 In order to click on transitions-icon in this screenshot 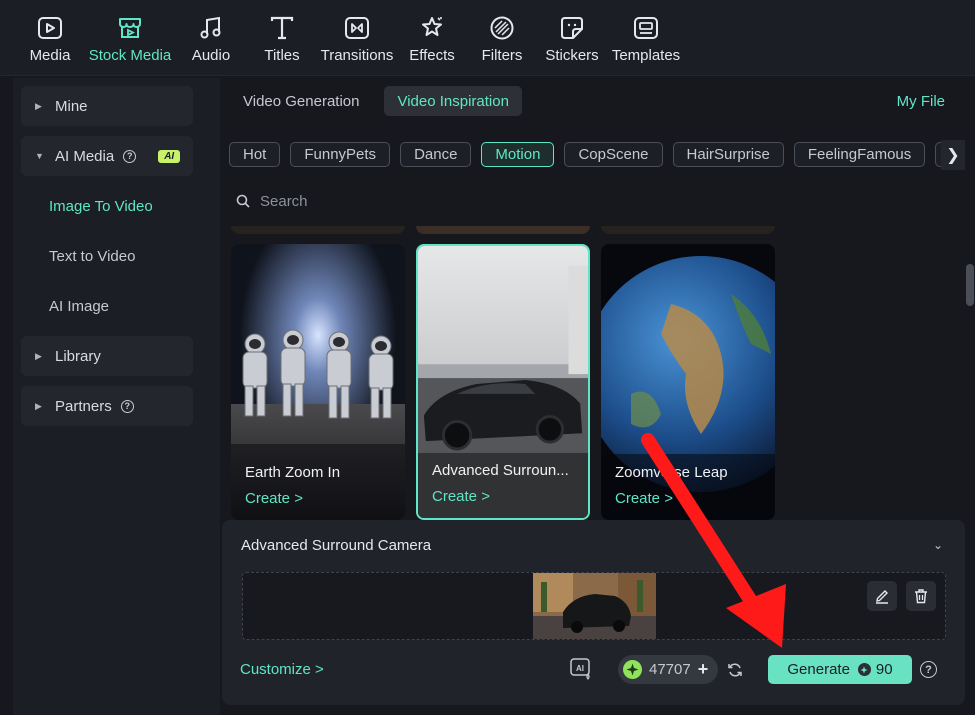, I will do `click(357, 28)`.